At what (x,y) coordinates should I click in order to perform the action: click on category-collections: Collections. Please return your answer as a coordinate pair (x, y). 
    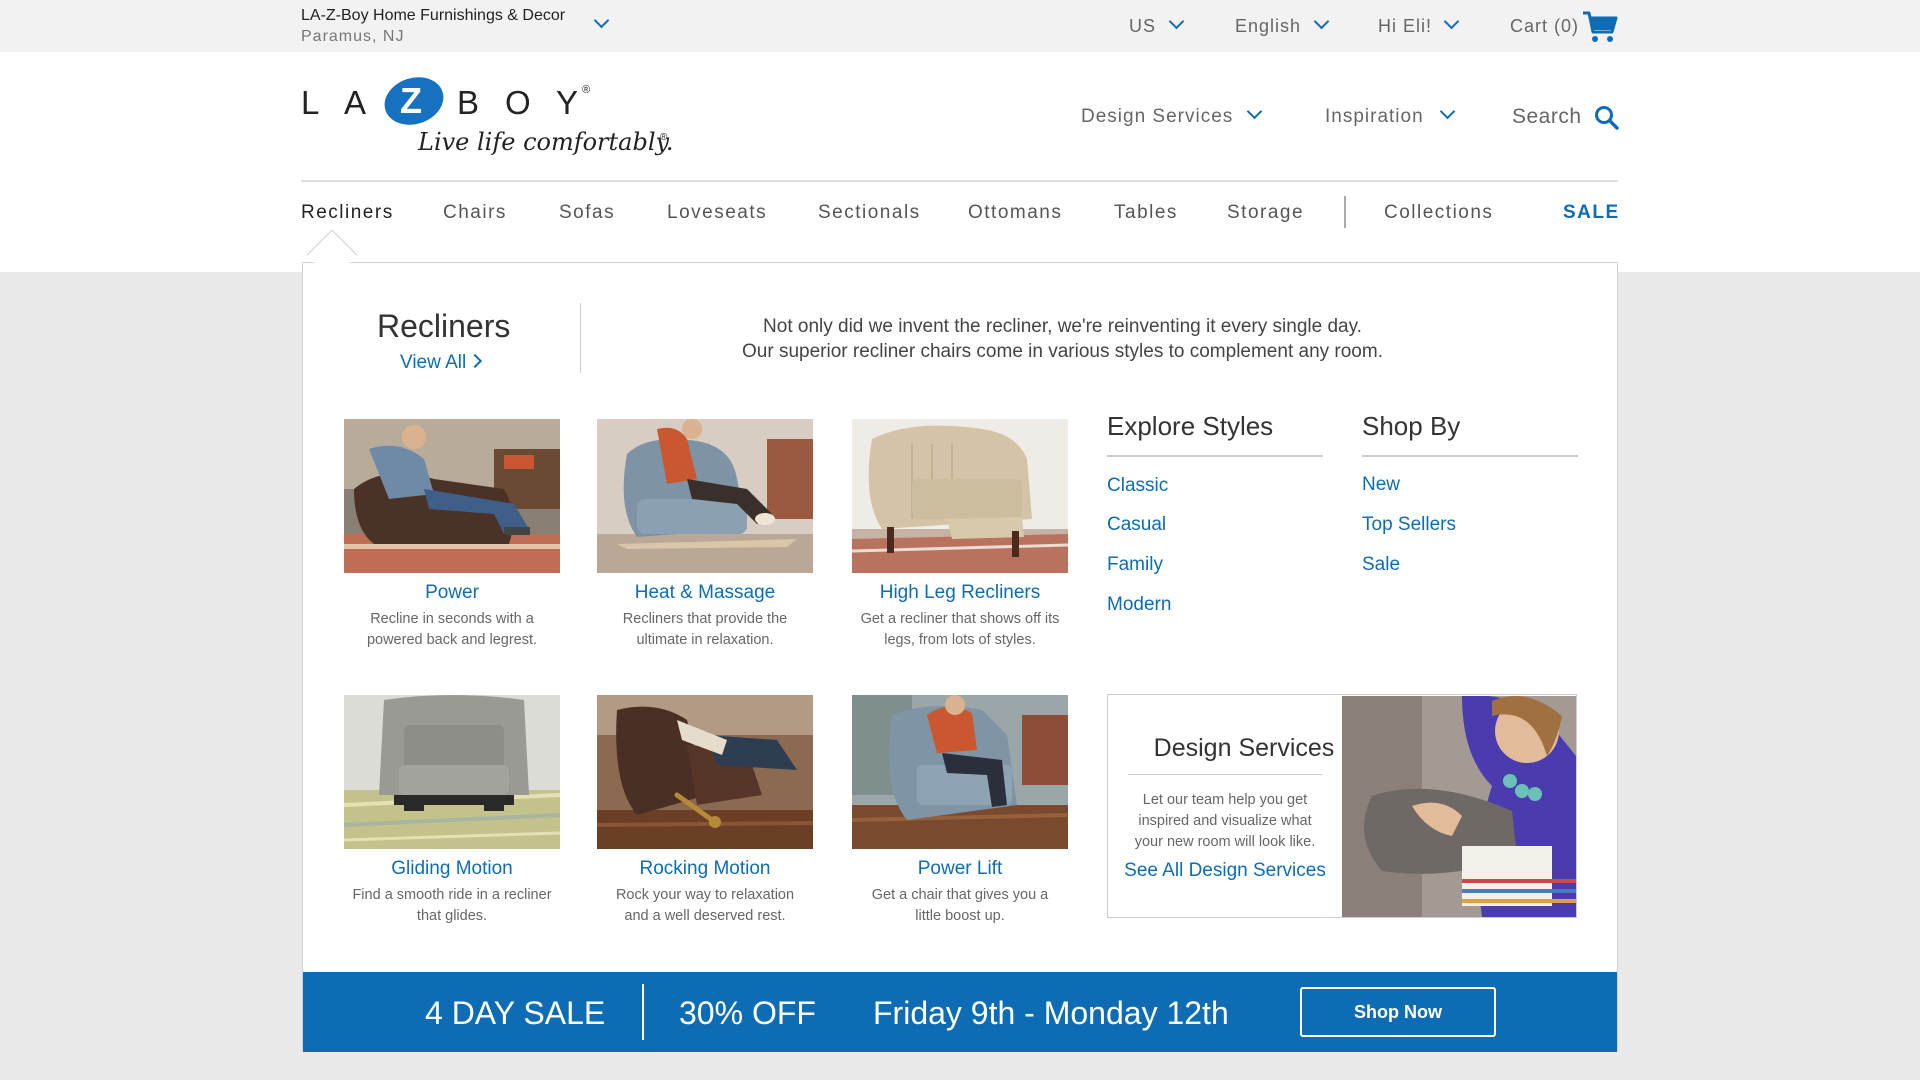
    Looking at the image, I should click on (1438, 213).